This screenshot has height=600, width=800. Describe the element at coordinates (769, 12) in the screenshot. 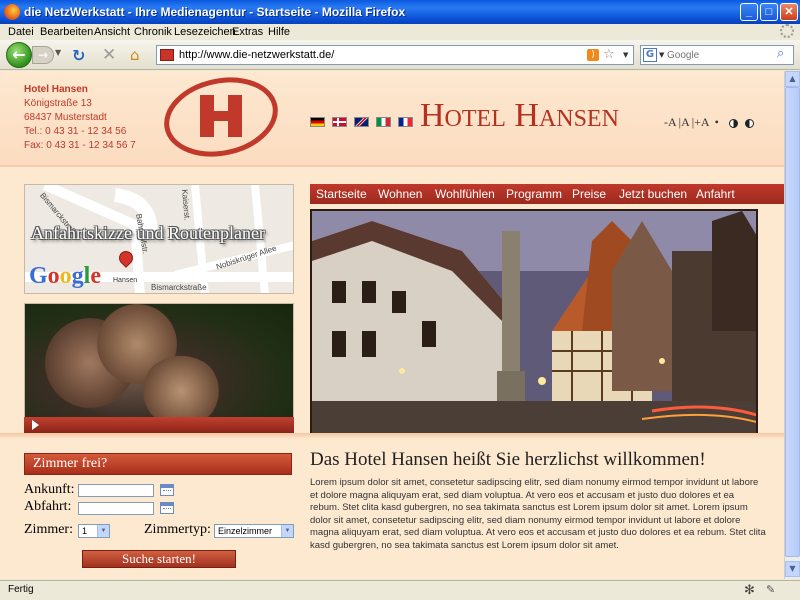

I see `maximize-button: □` at that location.